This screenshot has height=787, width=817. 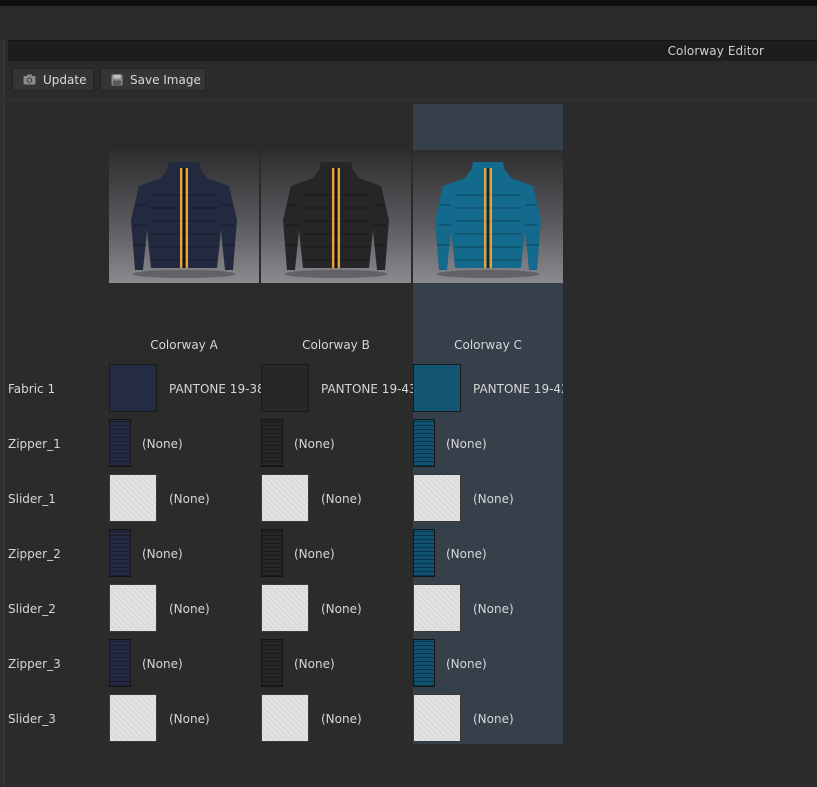 I want to click on row-label-zipper-3: Zipper_3, so click(x=34, y=664).